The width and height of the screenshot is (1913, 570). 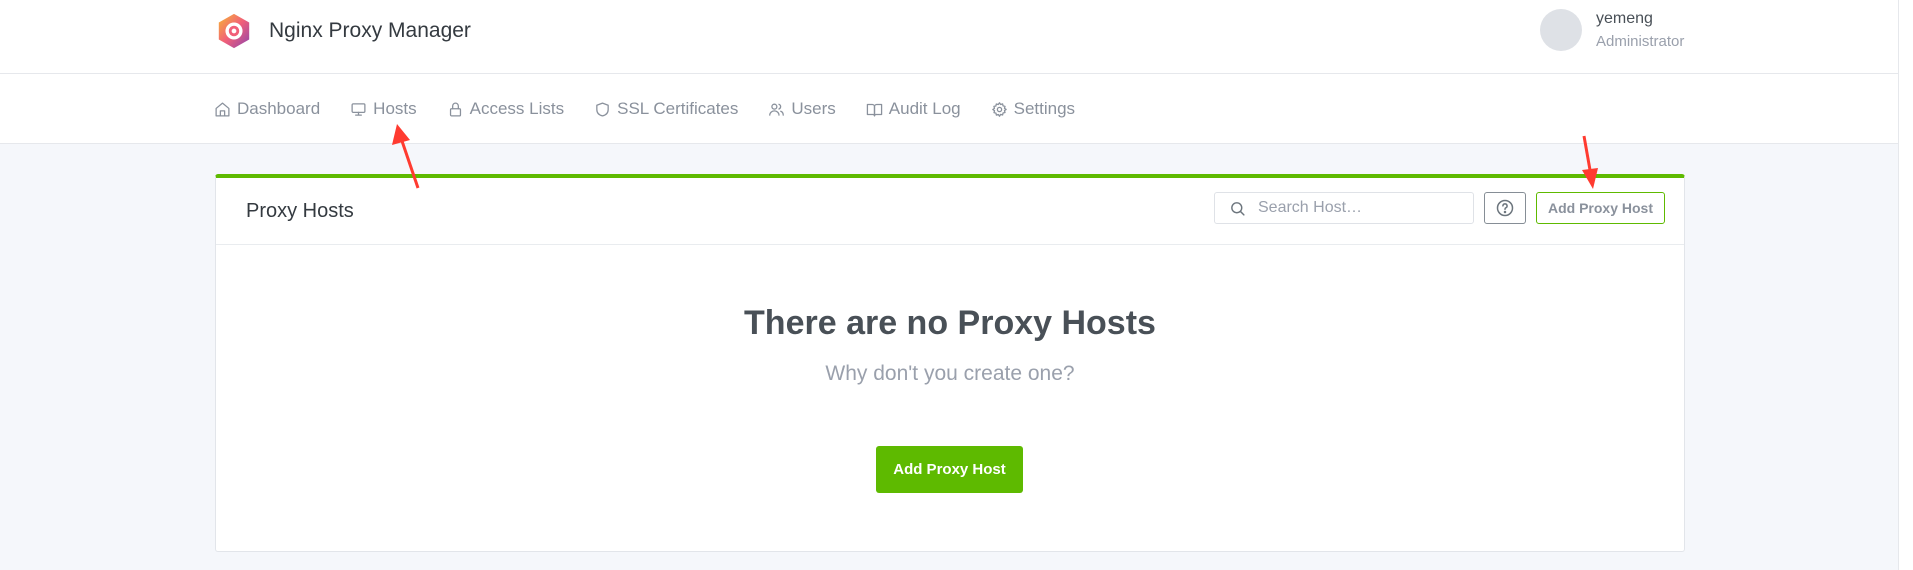 What do you see at coordinates (602, 109) in the screenshot?
I see `shield-icon` at bounding box center [602, 109].